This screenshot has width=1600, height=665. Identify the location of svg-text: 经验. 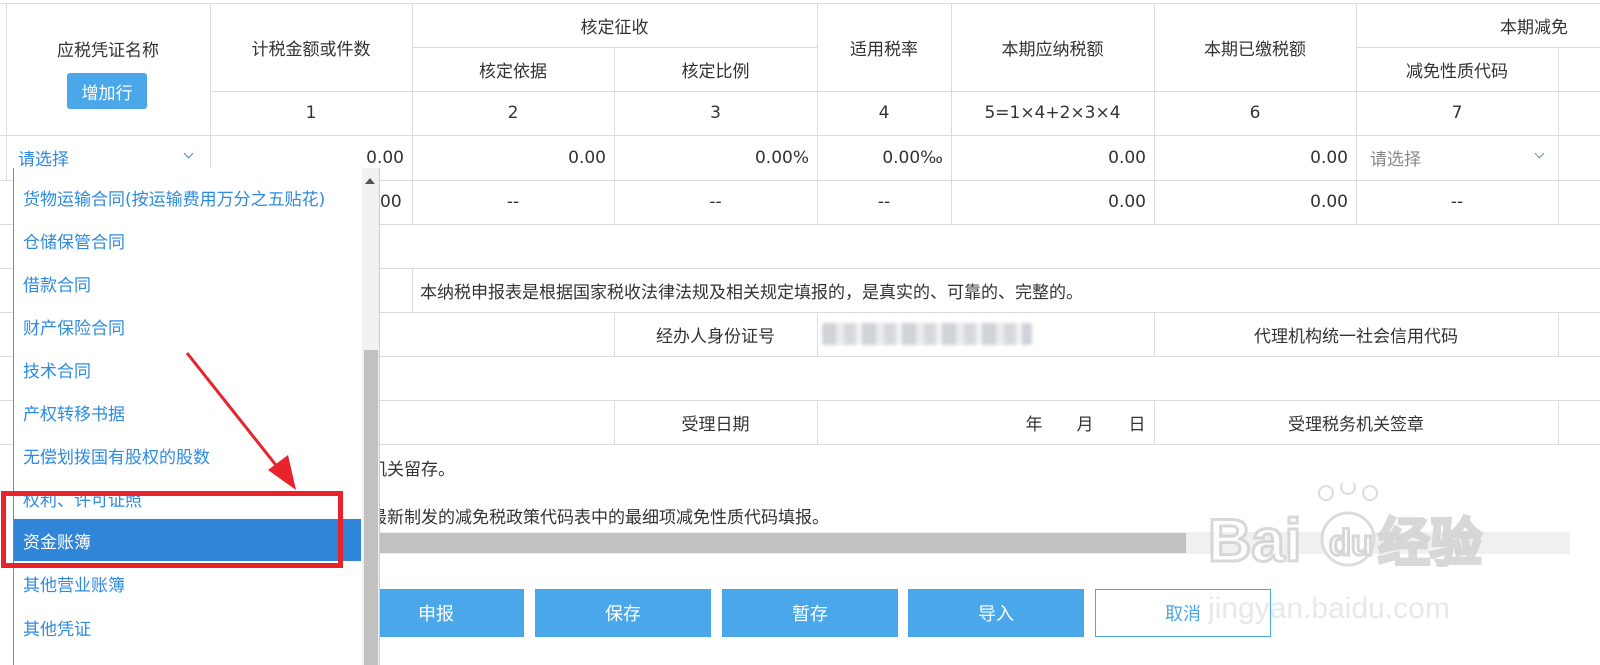
(1430, 544).